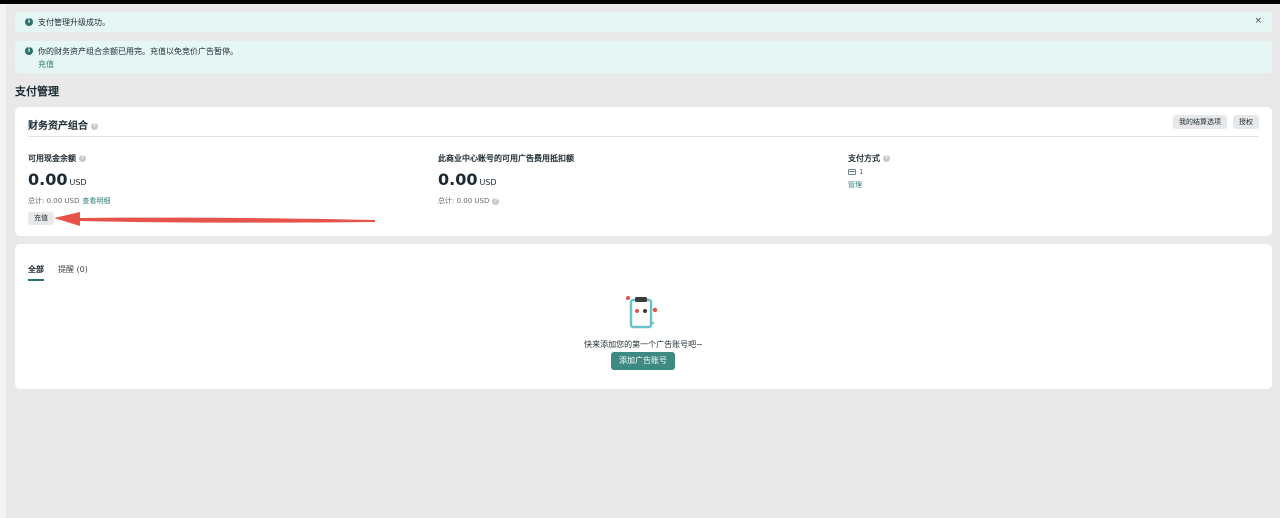 The height and width of the screenshot is (518, 1280). I want to click on empty-state-text: 快来添加您的第一个广告账号吧~, so click(643, 344).